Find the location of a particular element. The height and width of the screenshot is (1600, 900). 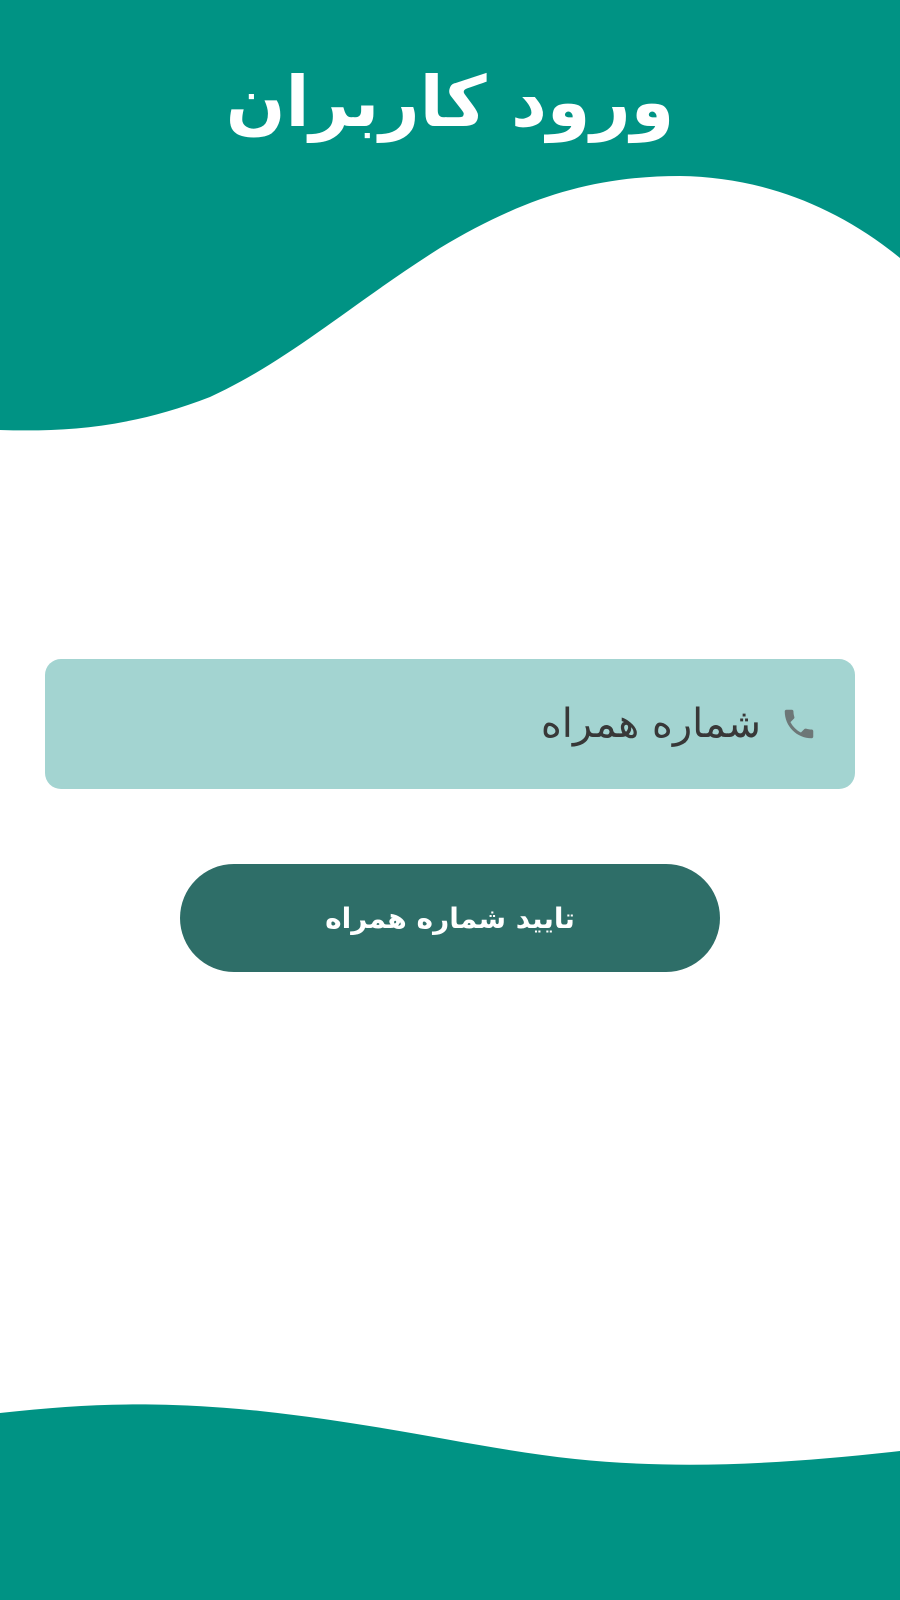

bottom-wave-shape is located at coordinates (450, 1502).